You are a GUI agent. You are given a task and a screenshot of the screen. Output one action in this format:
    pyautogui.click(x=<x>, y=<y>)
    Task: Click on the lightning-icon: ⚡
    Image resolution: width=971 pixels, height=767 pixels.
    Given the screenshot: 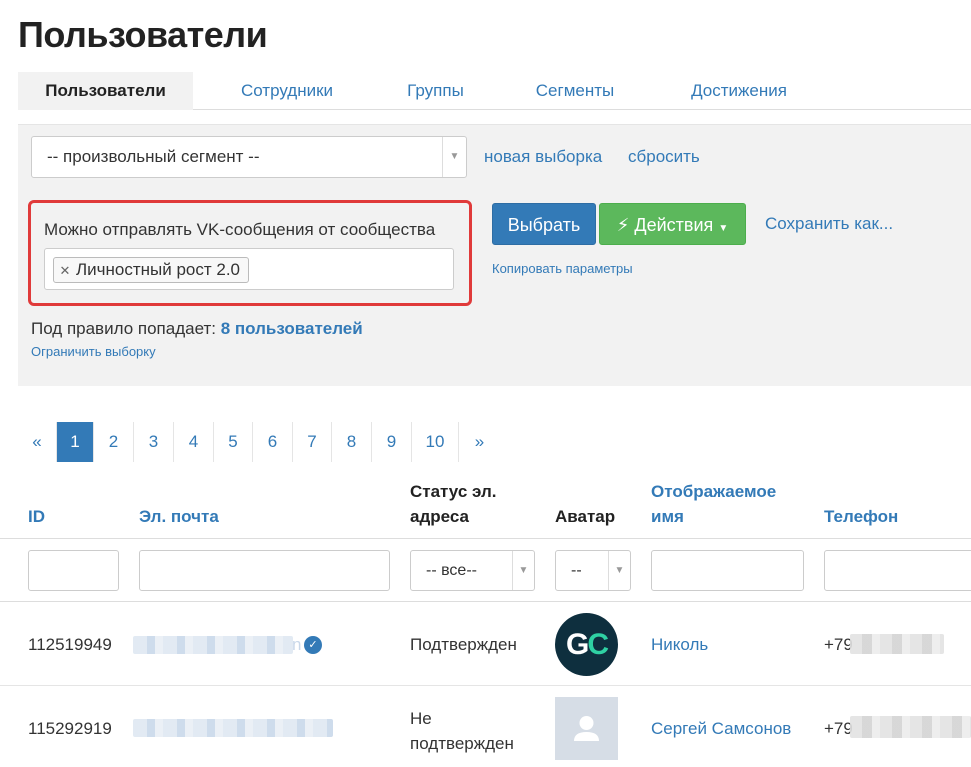 What is the action you would take?
    pyautogui.click(x=623, y=225)
    